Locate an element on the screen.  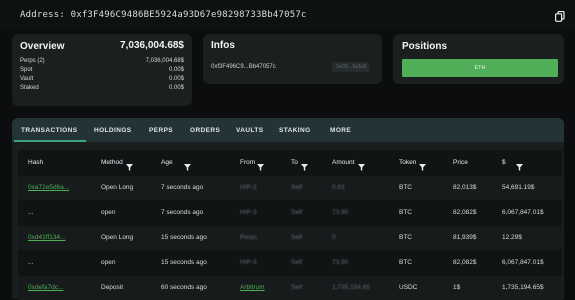
tx-usd: 1,735,194.65$ is located at coordinates (523, 287).